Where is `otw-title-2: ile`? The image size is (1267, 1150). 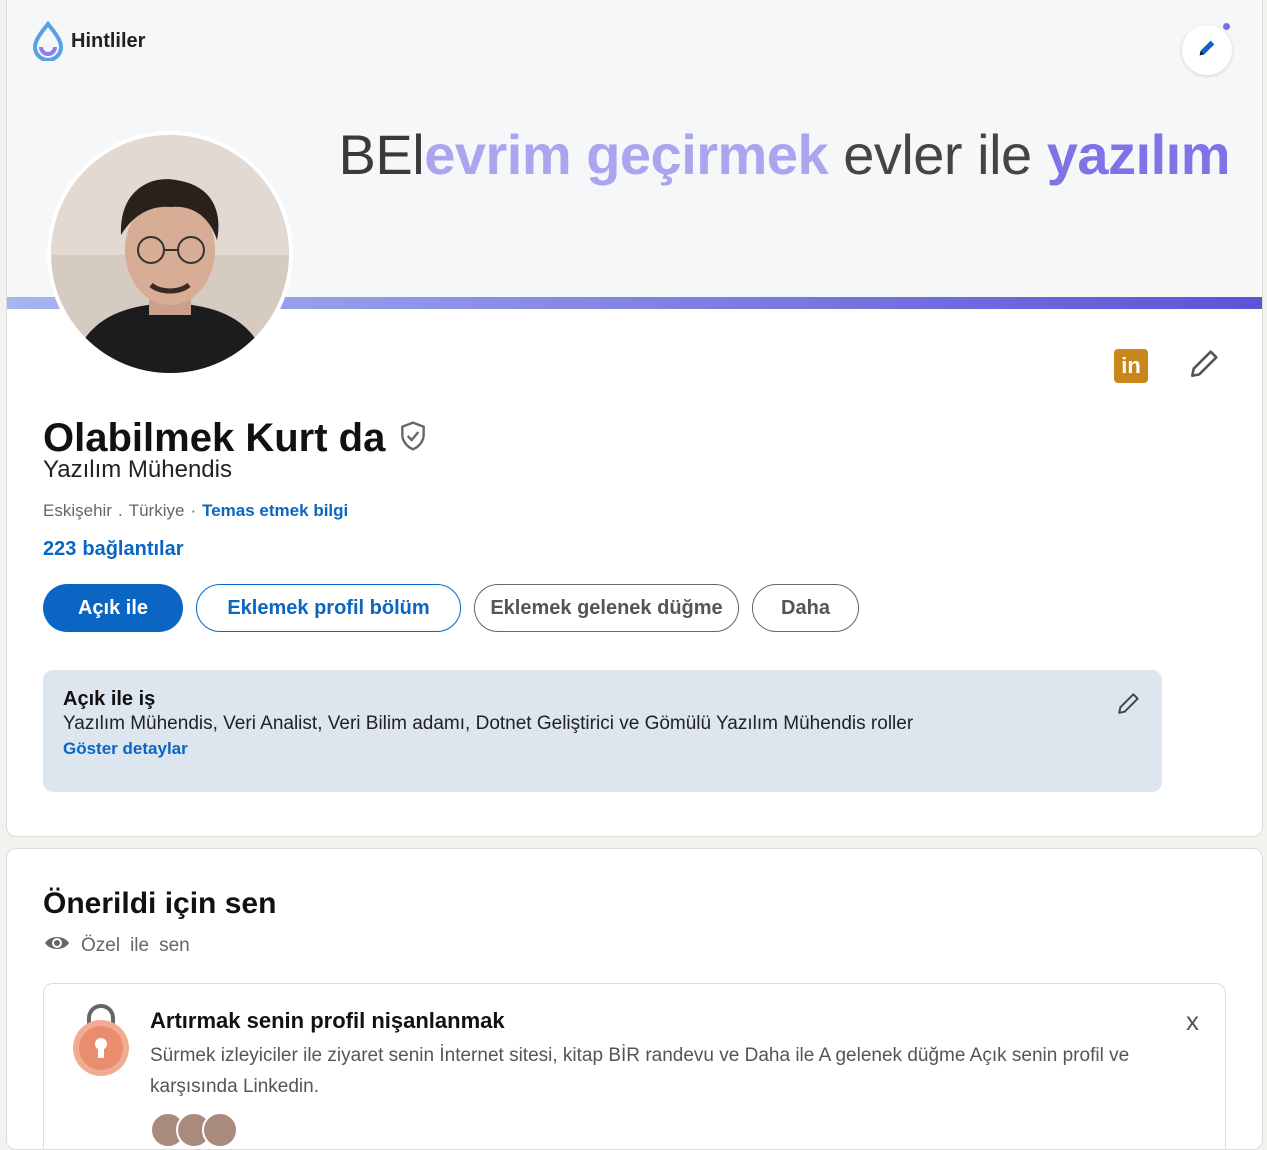 otw-title-2: ile is located at coordinates (122, 699).